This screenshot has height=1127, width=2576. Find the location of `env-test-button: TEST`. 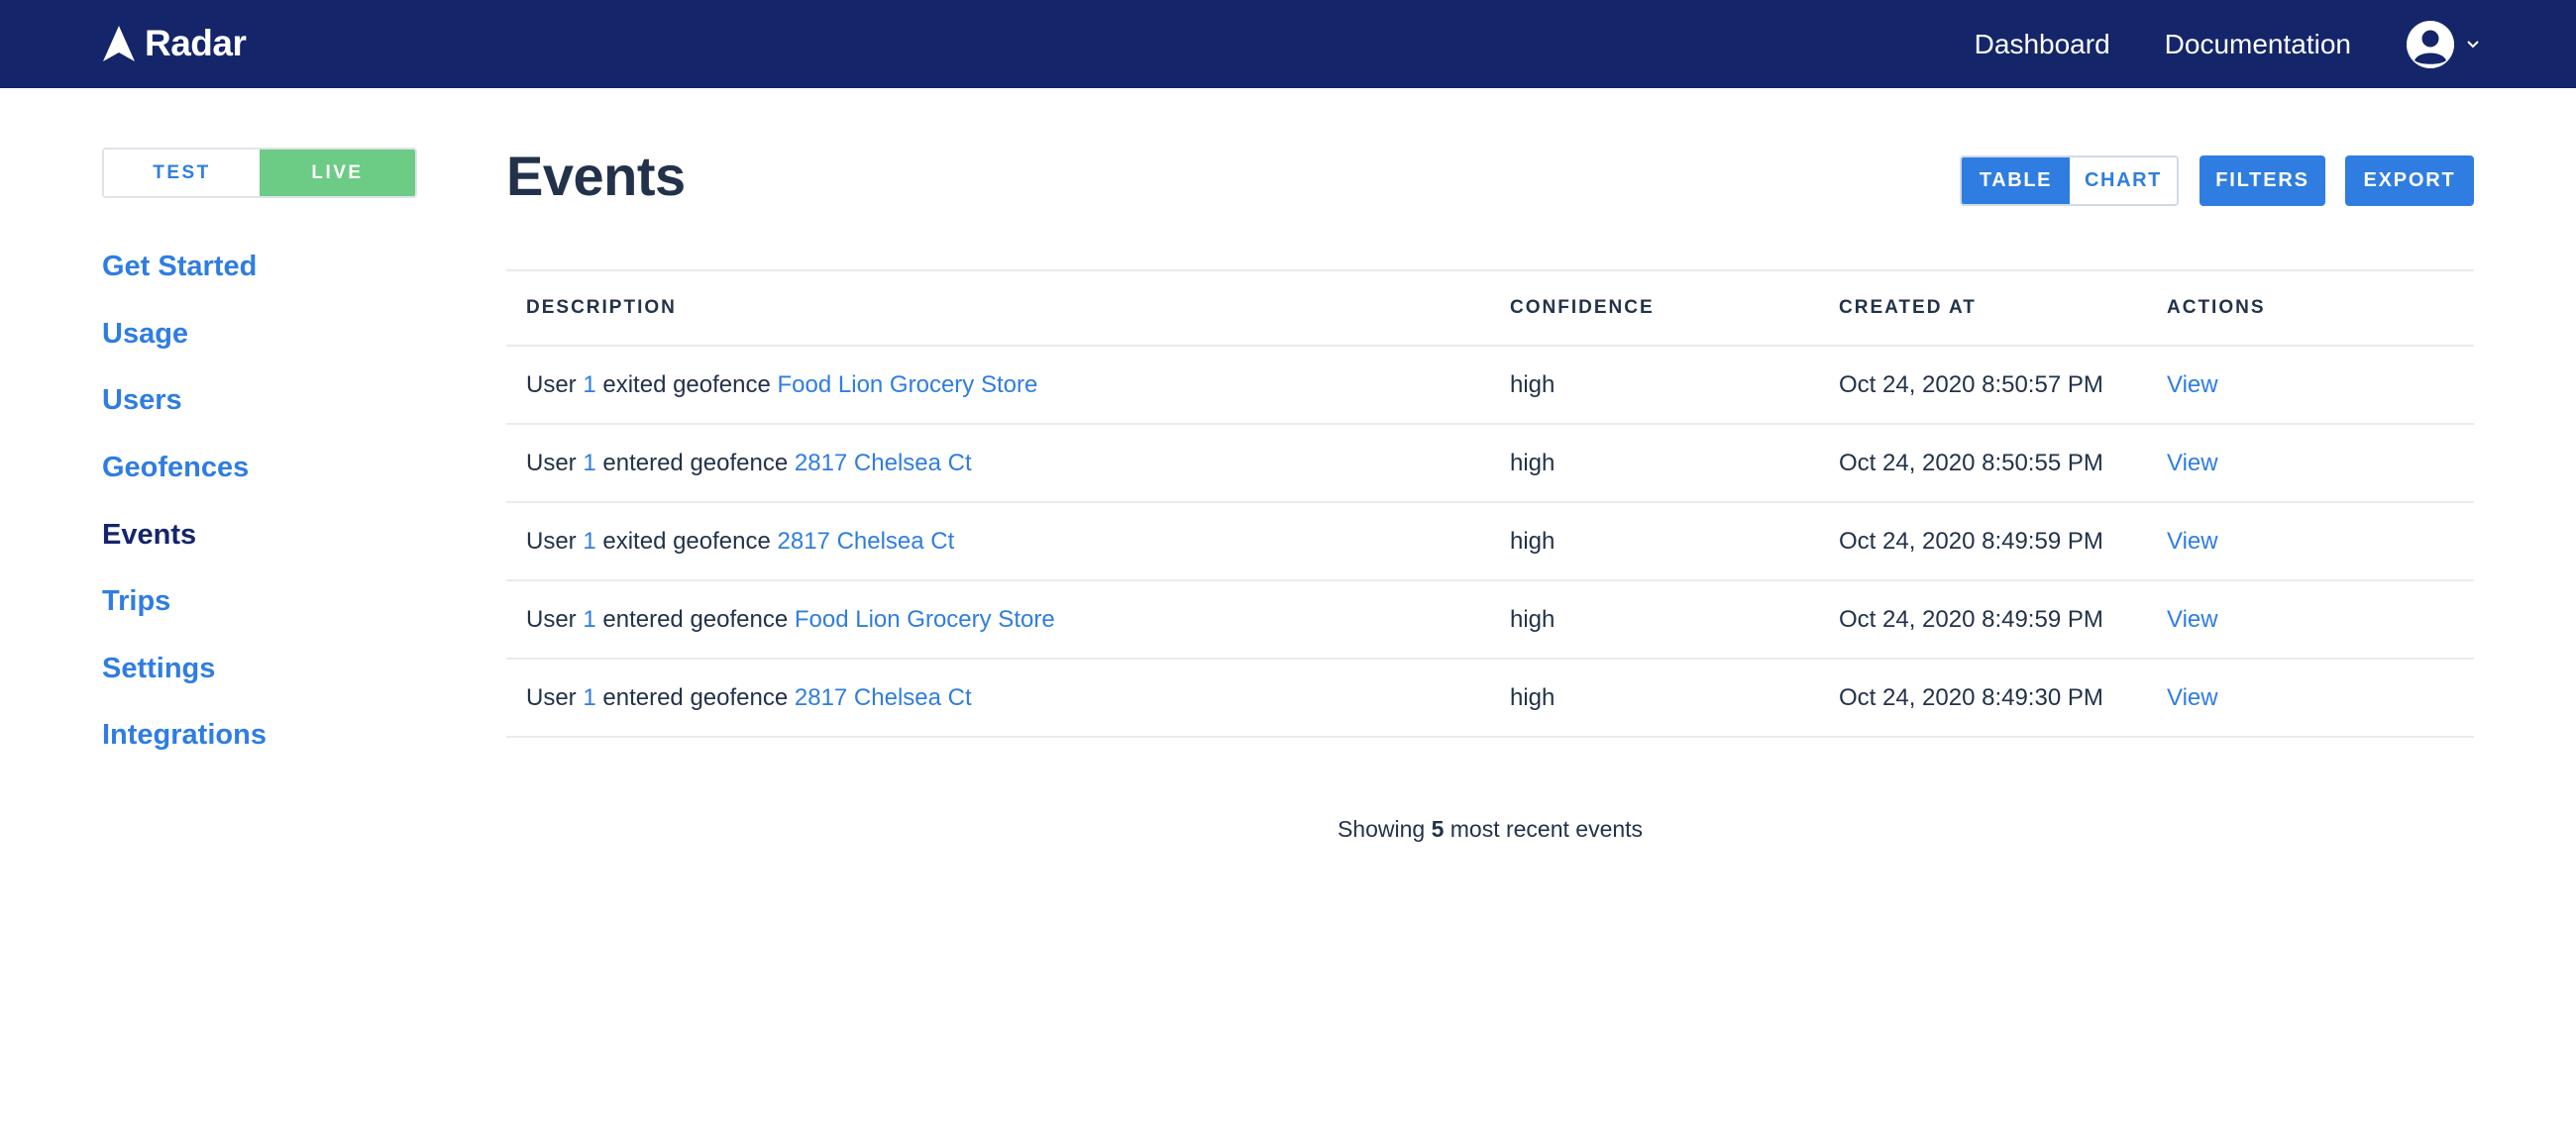

env-test-button: TEST is located at coordinates (182, 173).